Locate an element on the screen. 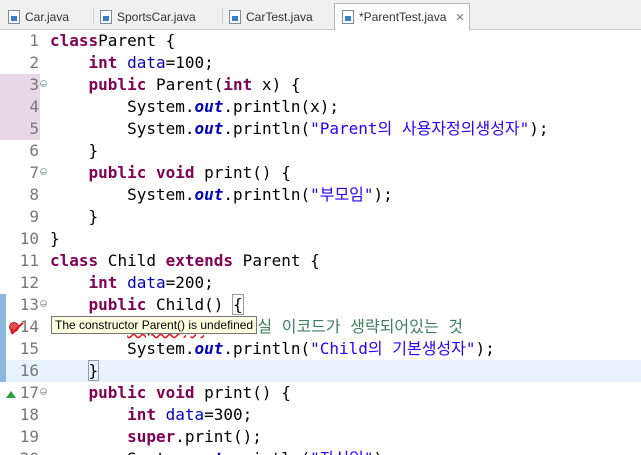  code-line-20: 20 System.out.println("자식임"); is located at coordinates (320, 451).